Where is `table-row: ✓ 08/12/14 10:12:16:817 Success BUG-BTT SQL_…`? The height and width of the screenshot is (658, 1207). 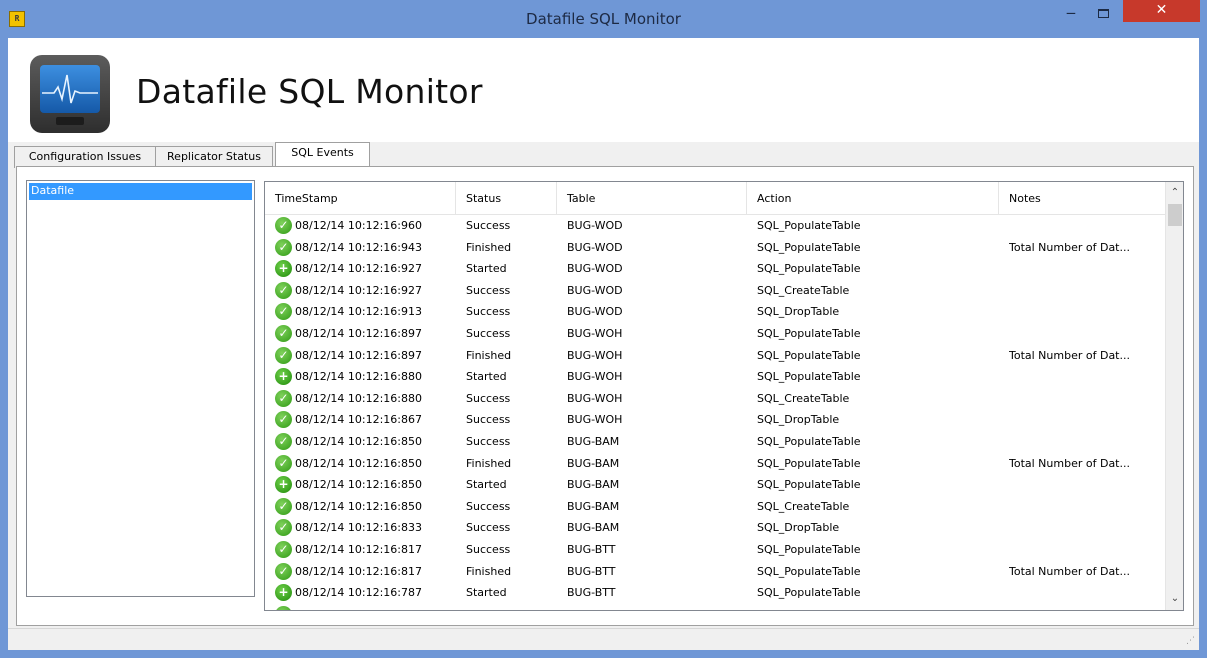
table-row: ✓ 08/12/14 10:12:16:817 Success BUG-BTT SQL_… is located at coordinates (715, 550).